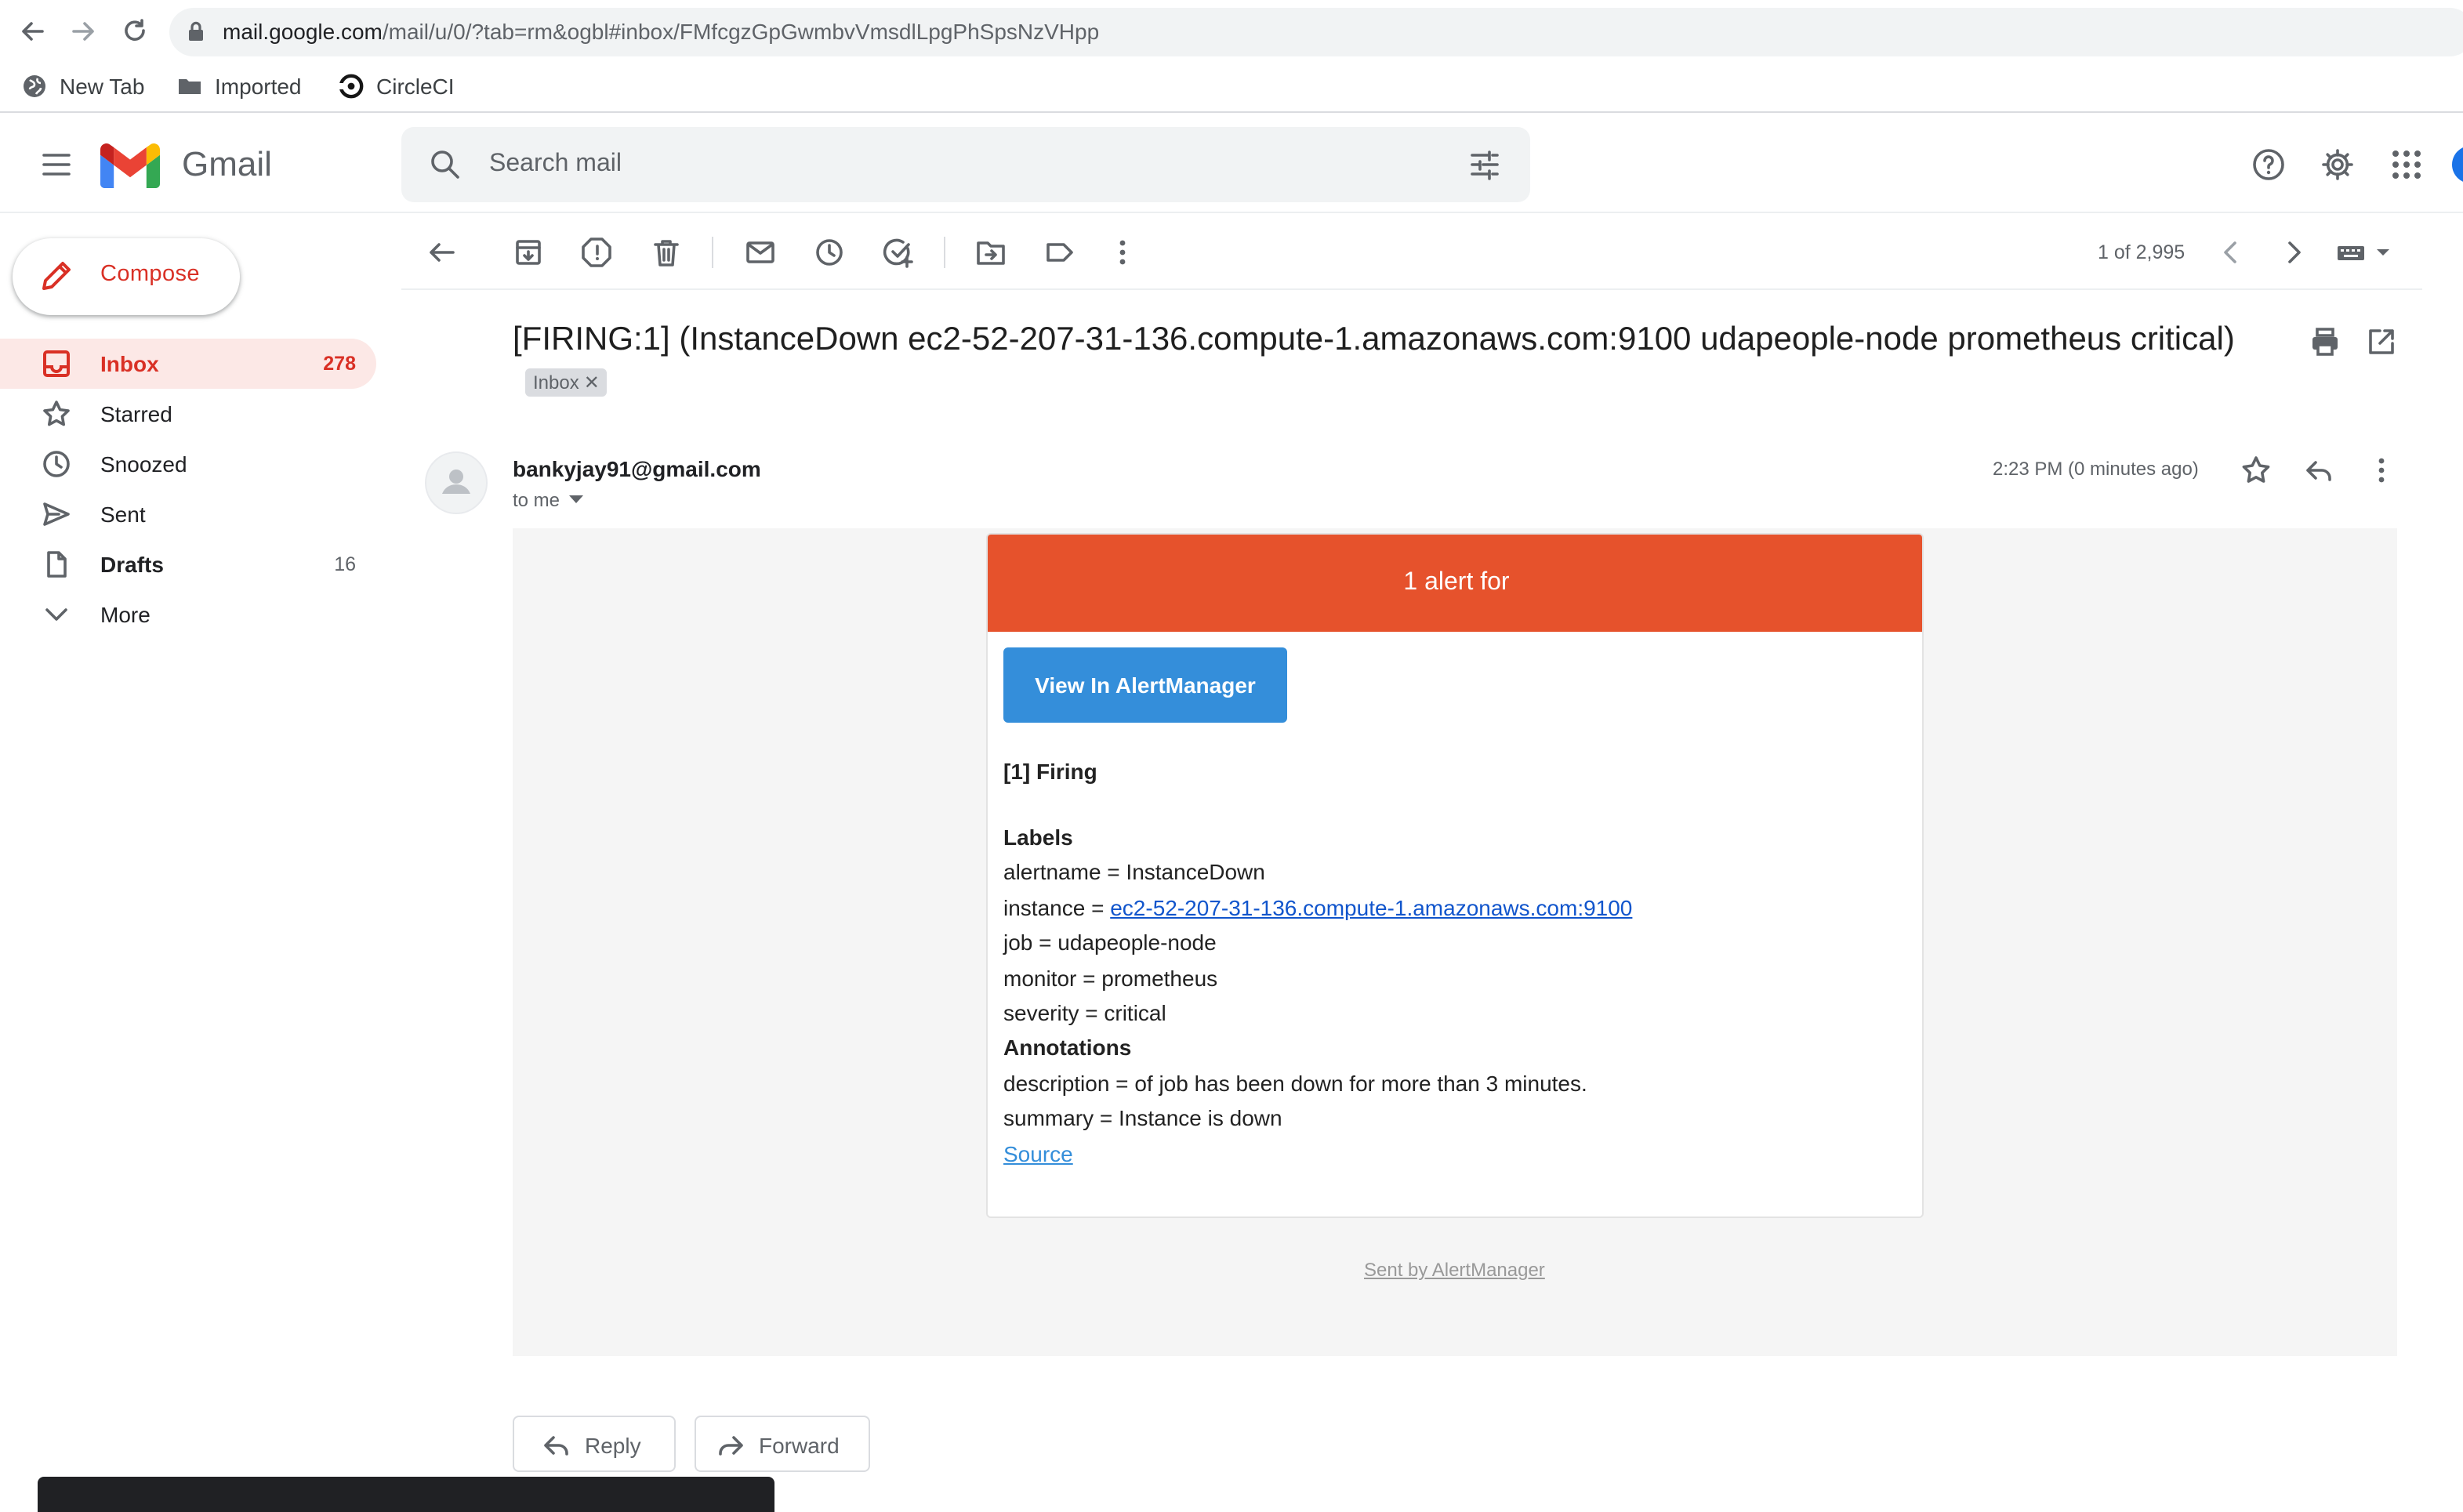  Describe the element at coordinates (576, 500) in the screenshot. I see `caret-down-icon` at that location.